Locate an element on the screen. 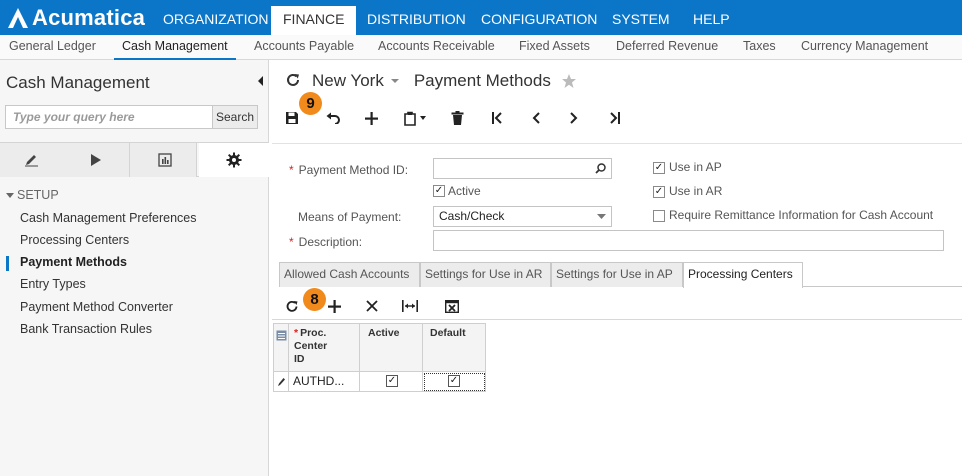 Image resolution: width=962 pixels, height=476 pixels. sidebar-section-setup: SETUP is located at coordinates (32, 195).